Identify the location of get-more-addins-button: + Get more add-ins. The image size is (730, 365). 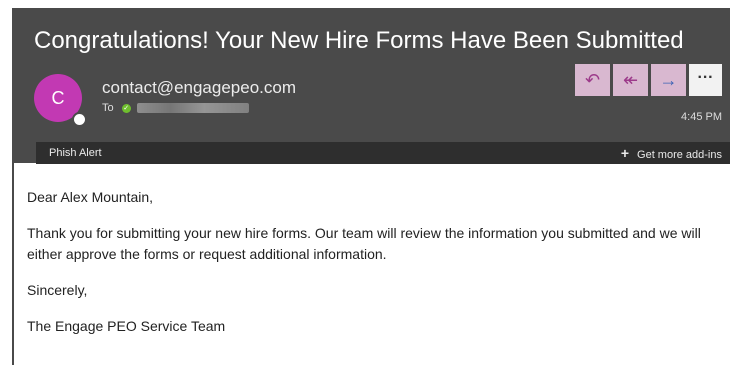
(671, 154).